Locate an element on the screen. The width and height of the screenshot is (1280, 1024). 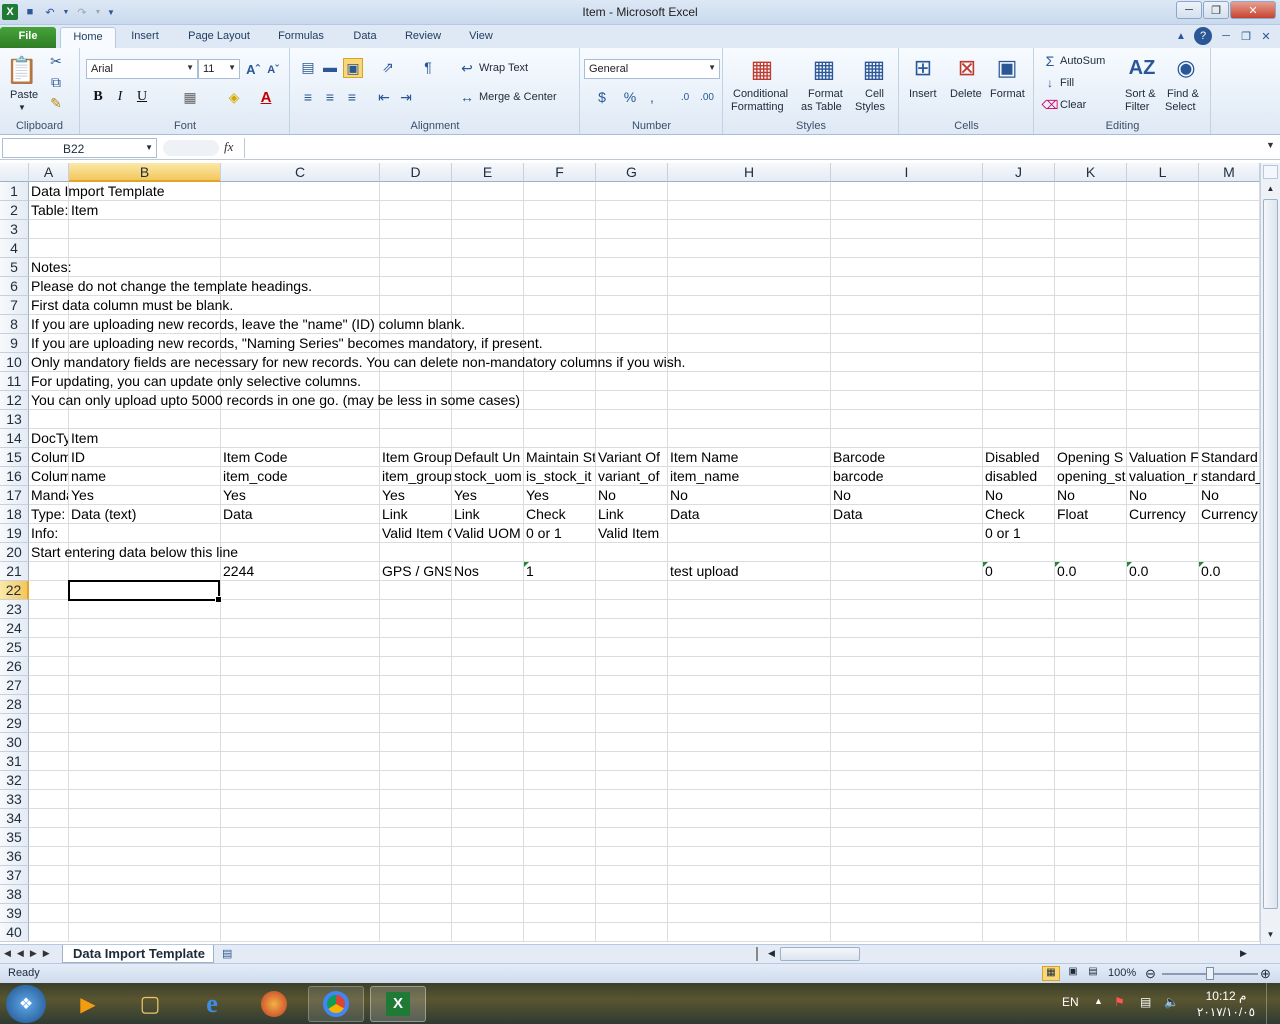
cell-d30 is located at coordinates (416, 742).